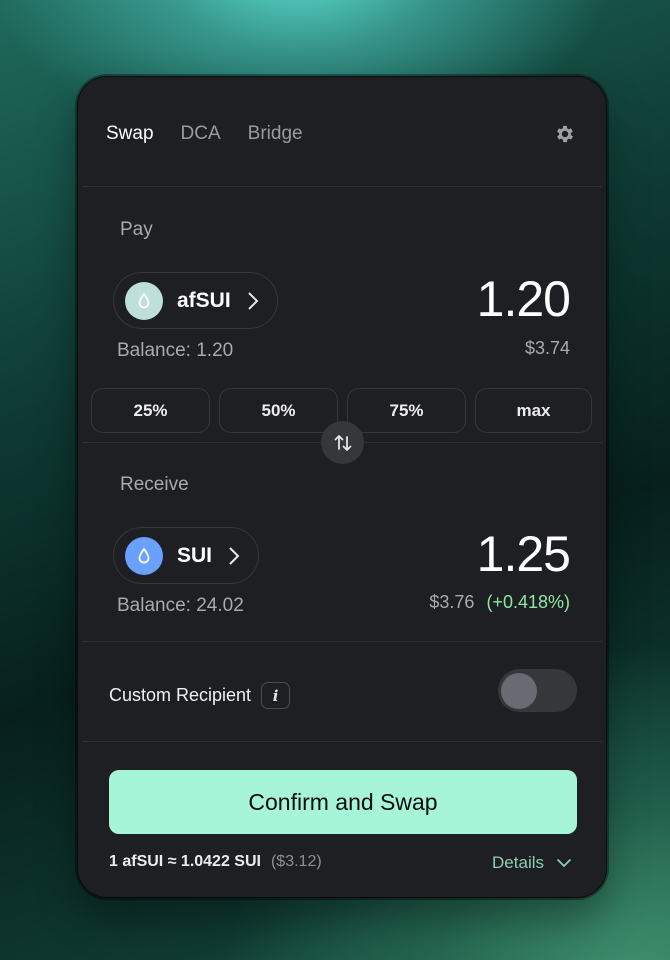 The height and width of the screenshot is (960, 670). Describe the element at coordinates (185, 861) in the screenshot. I see `exchange-rate-text: 1 afSUI ≈ 1.0422 SUI` at that location.